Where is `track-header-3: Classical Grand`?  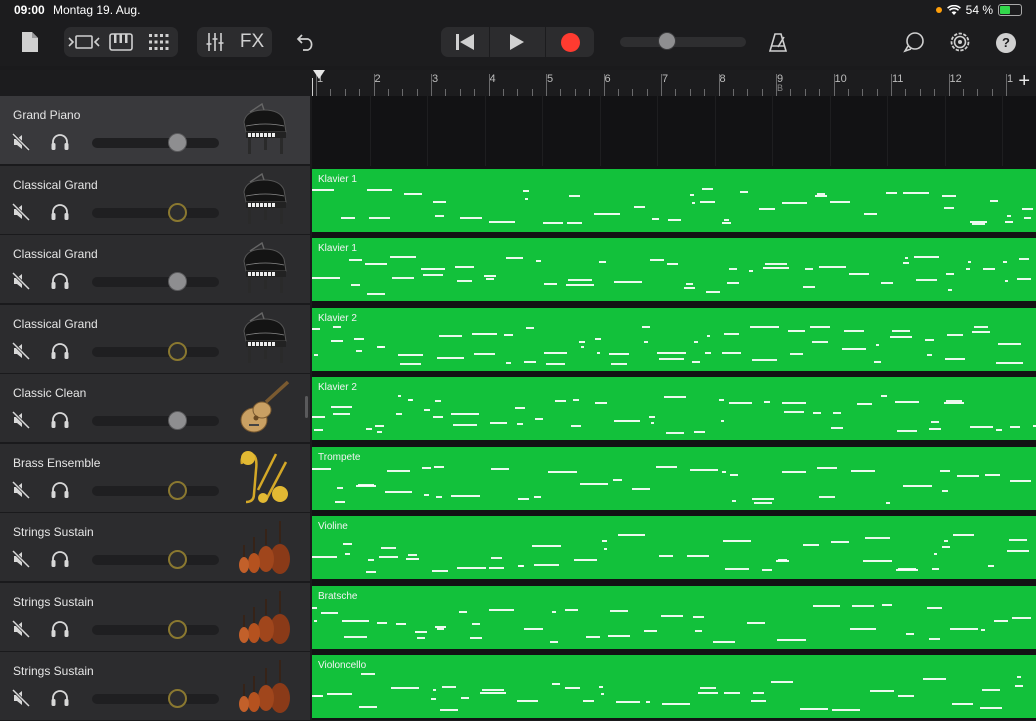
track-header-3: Classical Grand is located at coordinates (155, 269).